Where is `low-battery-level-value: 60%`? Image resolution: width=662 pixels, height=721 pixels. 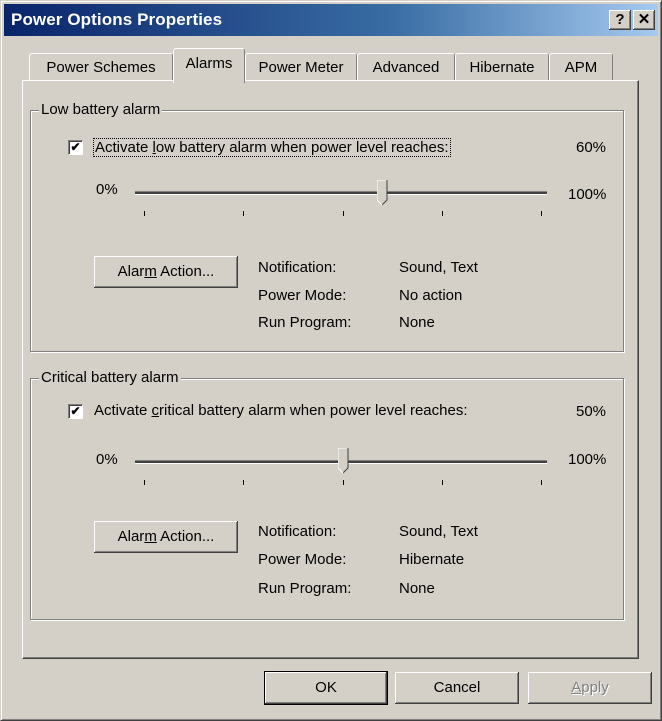
low-battery-level-value: 60% is located at coordinates (591, 147).